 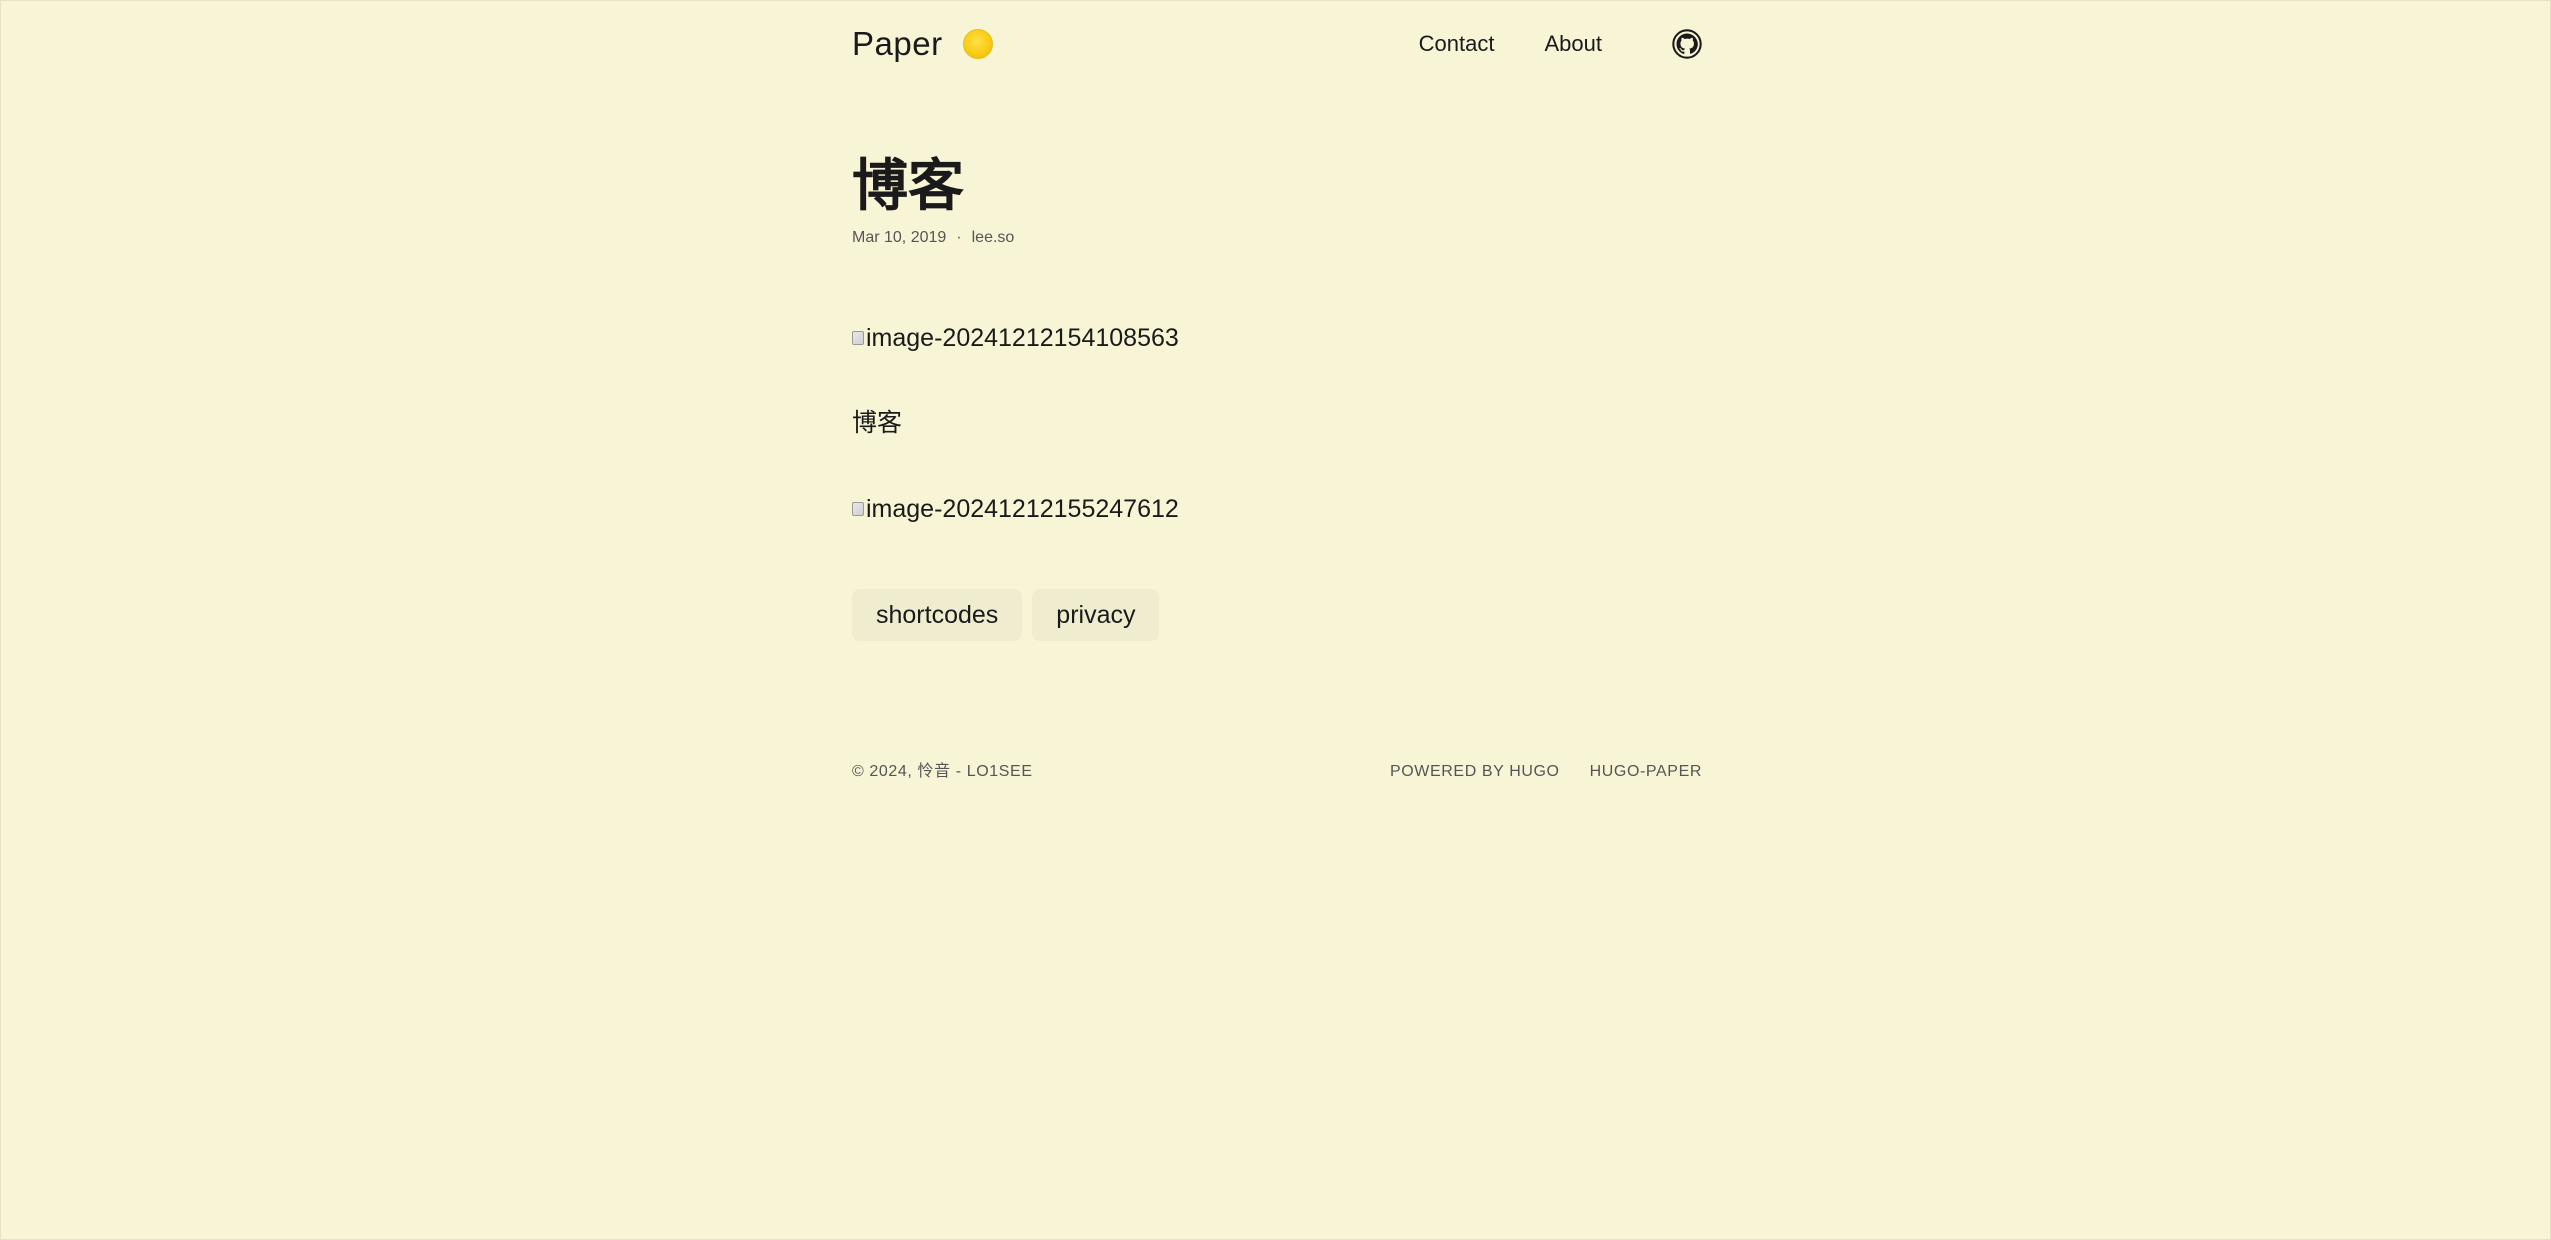 I want to click on tag-shortcodes: shortcodes, so click(x=937, y=615).